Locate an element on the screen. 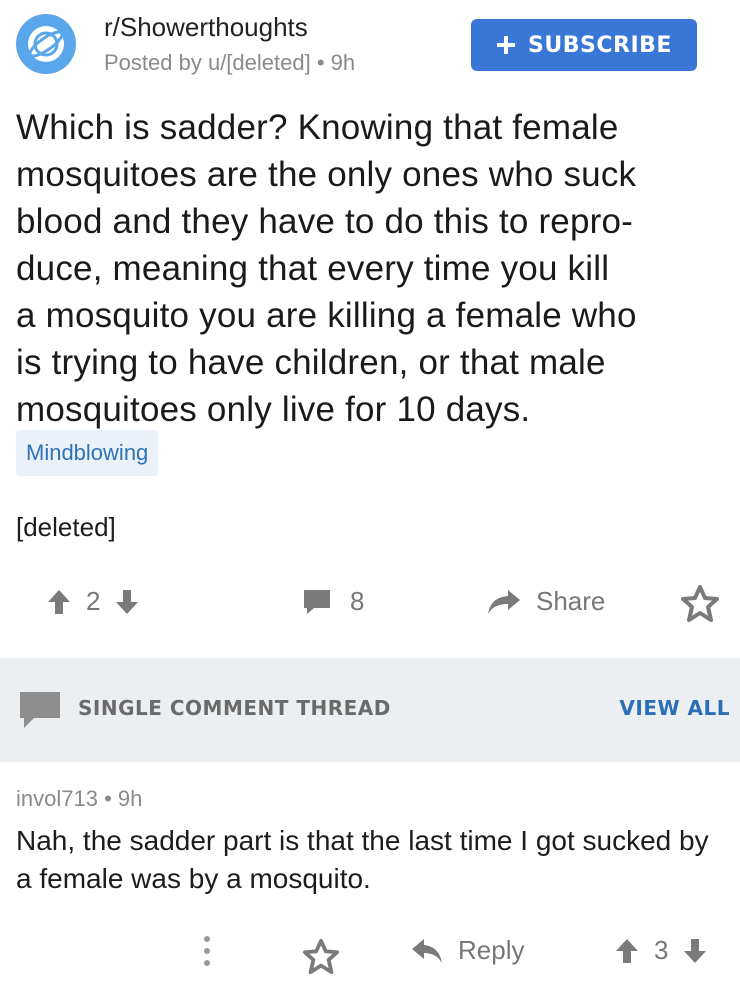 The height and width of the screenshot is (982, 740). subscribe-button: SUBSCRIBE is located at coordinates (584, 45).